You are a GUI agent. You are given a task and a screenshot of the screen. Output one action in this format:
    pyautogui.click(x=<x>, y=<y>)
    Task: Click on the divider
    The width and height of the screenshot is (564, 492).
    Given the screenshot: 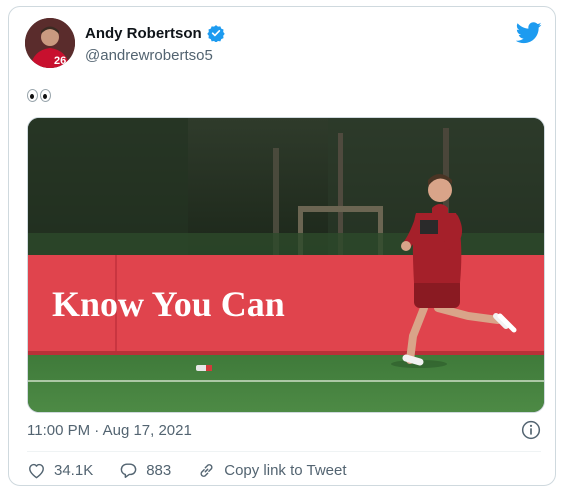 What is the action you would take?
    pyautogui.click(x=284, y=451)
    